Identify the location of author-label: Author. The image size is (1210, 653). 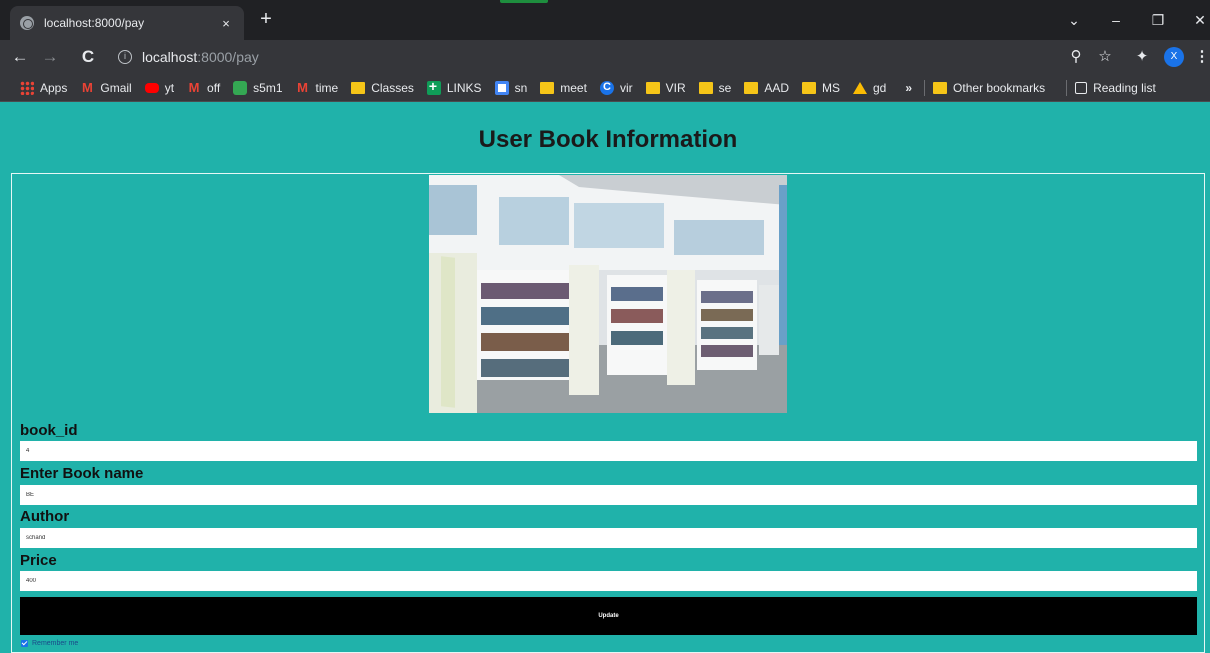
(45, 516).